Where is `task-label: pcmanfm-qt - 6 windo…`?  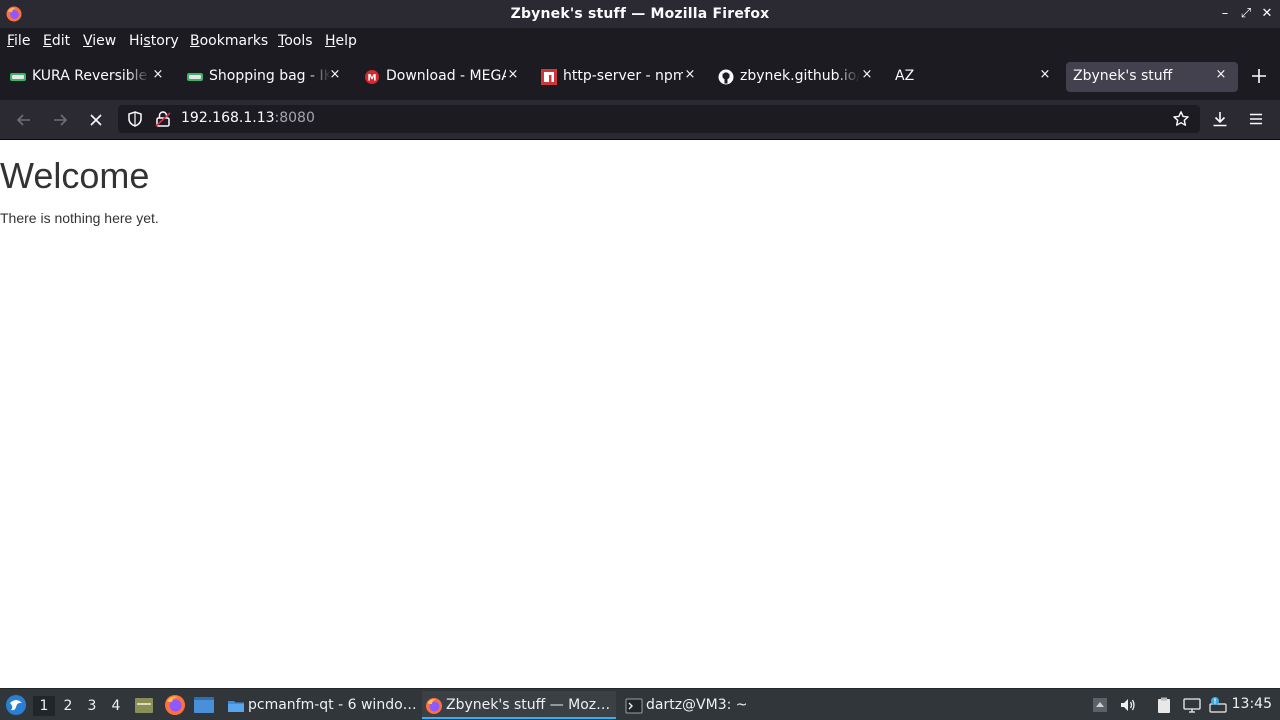
task-label: pcmanfm-qt - 6 windo… is located at coordinates (332, 705).